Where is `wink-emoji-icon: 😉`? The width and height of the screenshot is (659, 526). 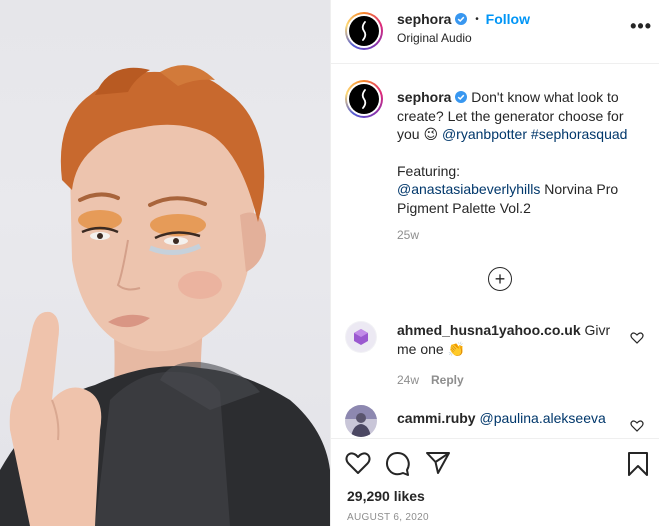 wink-emoji-icon: 😉 is located at coordinates (431, 134).